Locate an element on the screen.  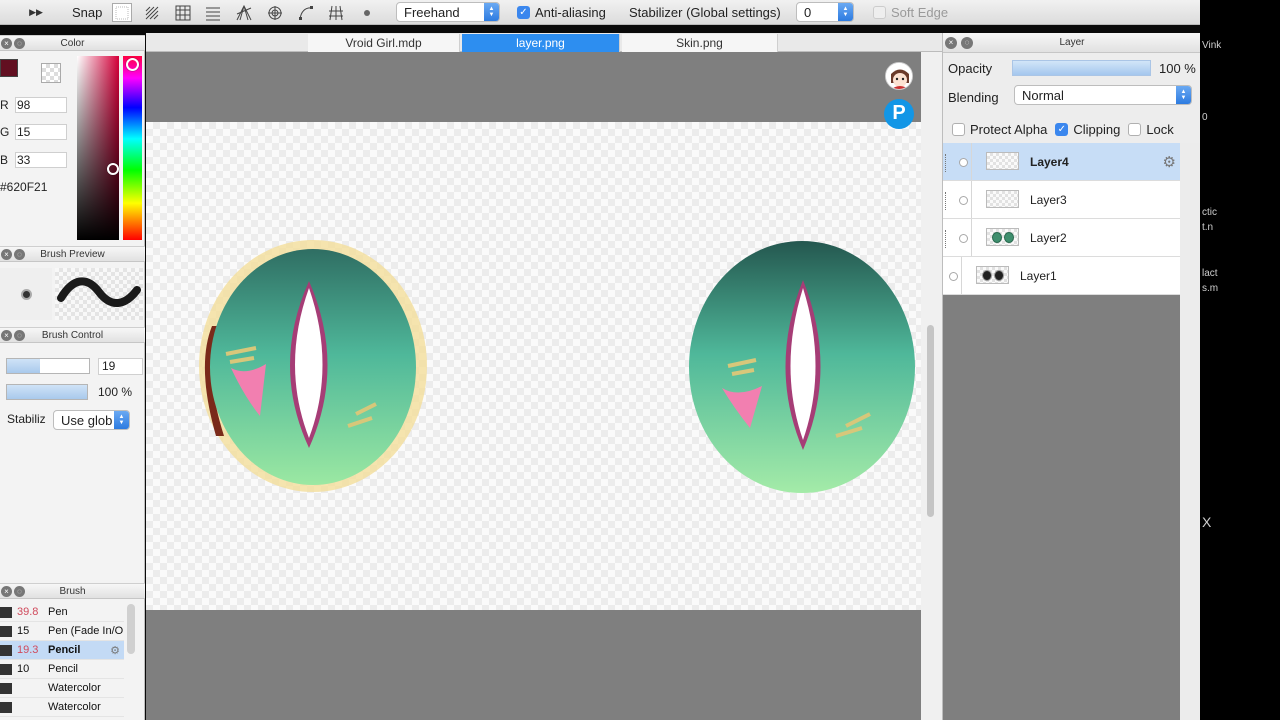
anti-aliasing-checkbox: ✓ Anti-aliasing is located at coordinates (561, 12).